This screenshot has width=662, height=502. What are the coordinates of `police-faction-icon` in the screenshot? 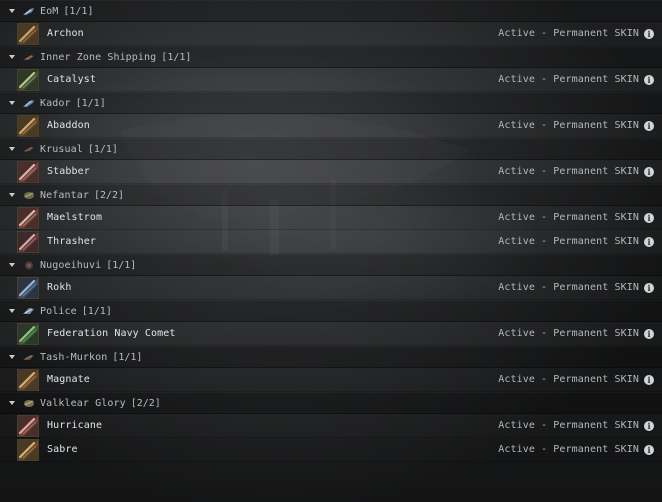 It's located at (28, 311).